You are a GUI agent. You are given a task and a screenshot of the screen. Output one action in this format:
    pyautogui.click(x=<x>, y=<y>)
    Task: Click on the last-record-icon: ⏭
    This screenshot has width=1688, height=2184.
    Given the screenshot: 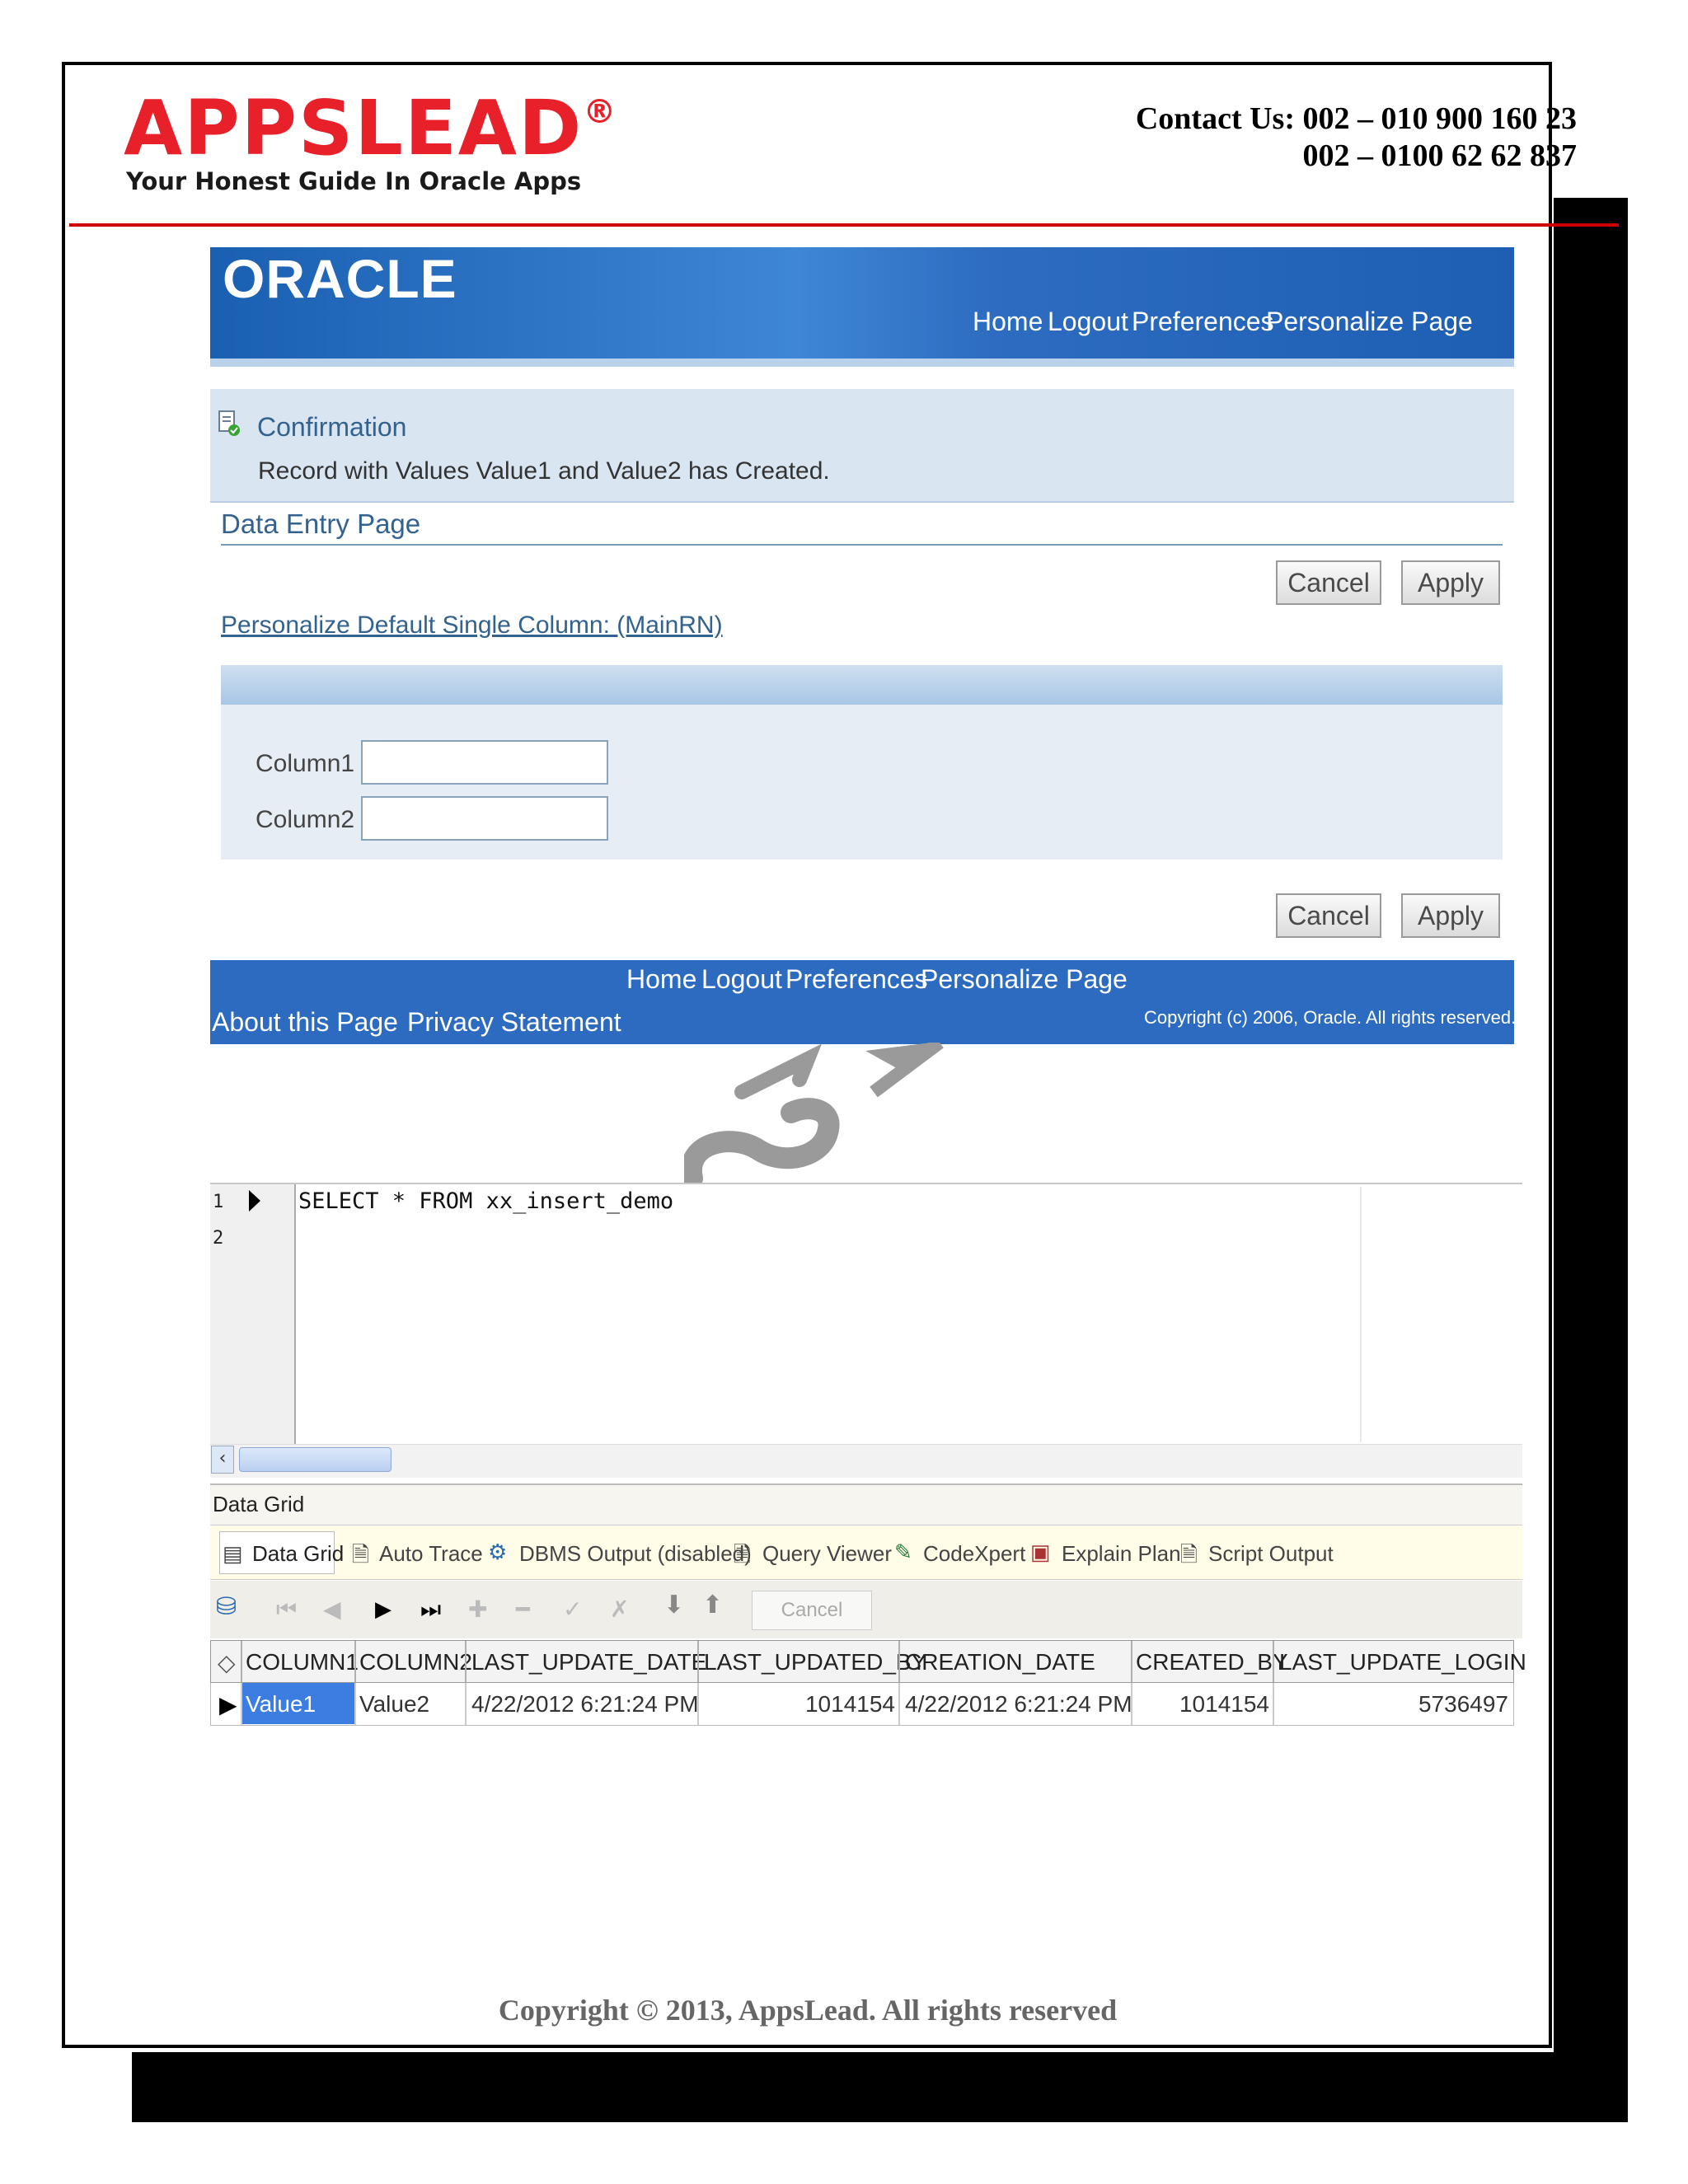 What is the action you would take?
    pyautogui.click(x=430, y=1610)
    